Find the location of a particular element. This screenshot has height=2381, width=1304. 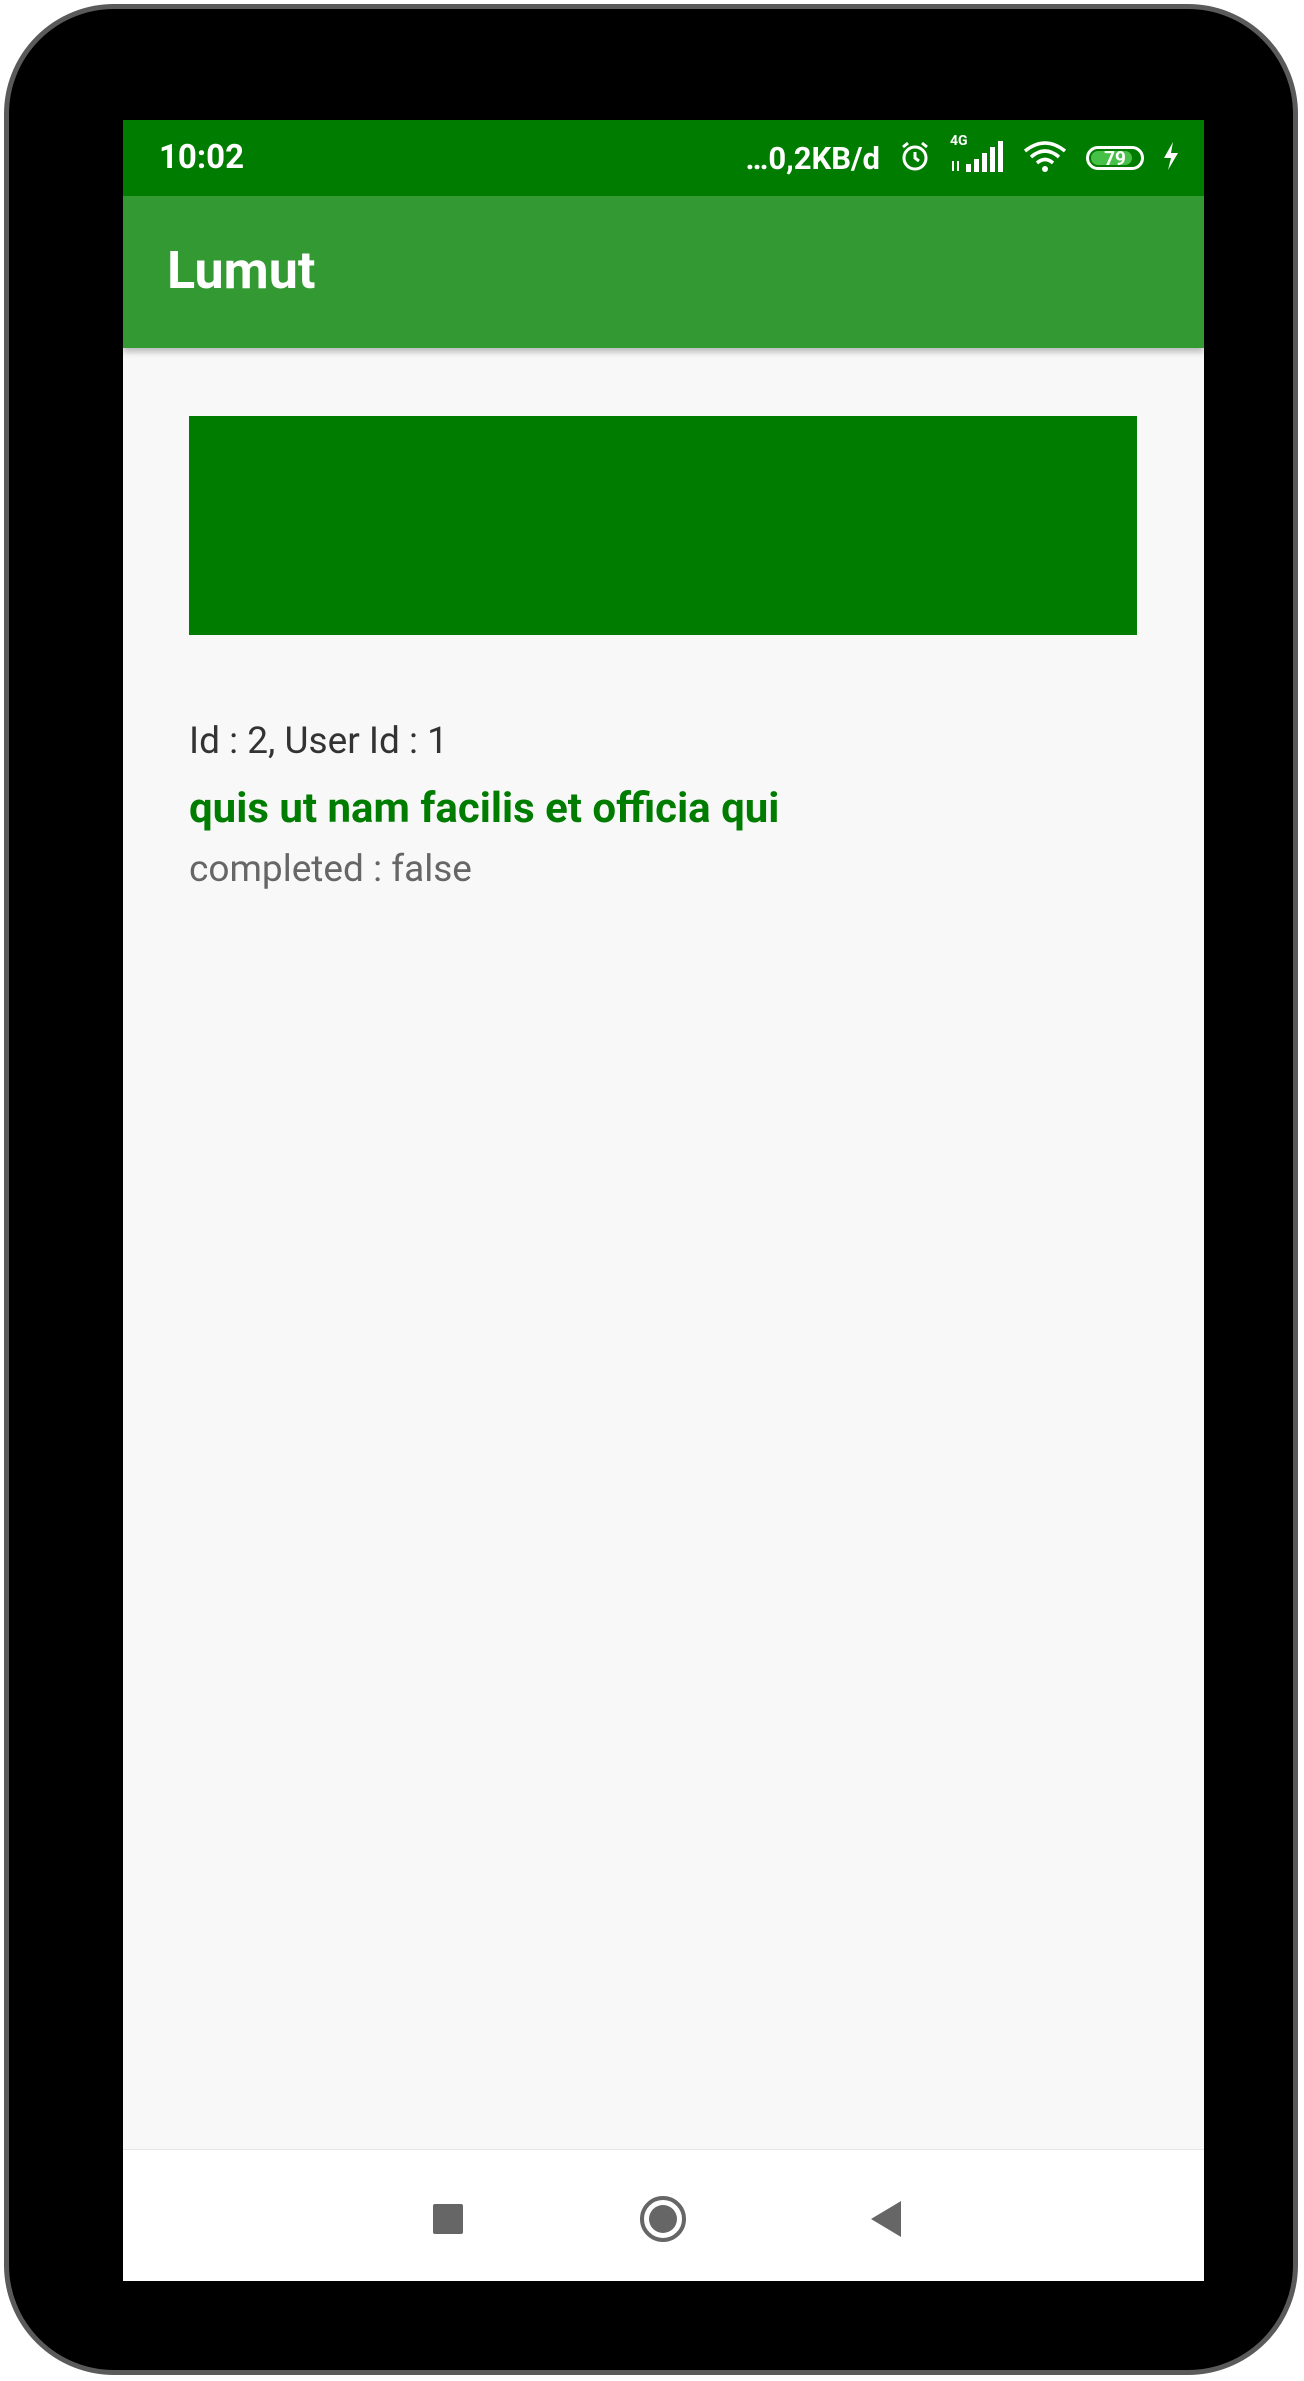

wifi-icon is located at coordinates (1045, 158).